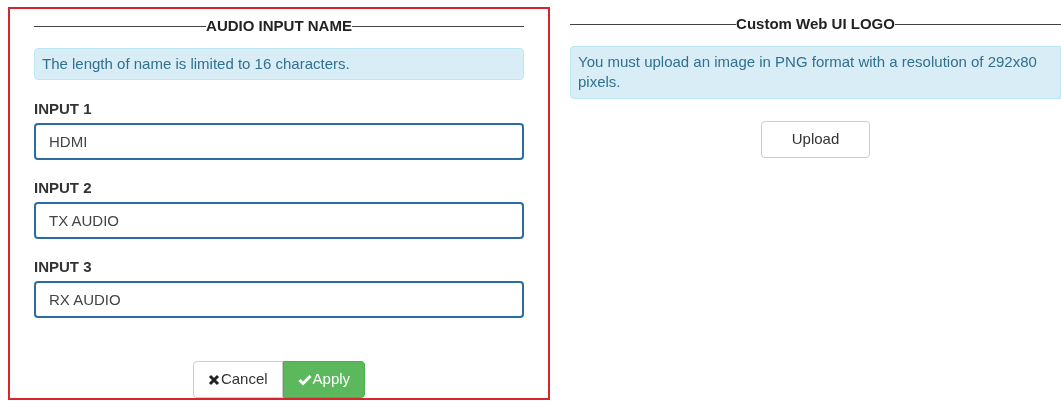 The height and width of the screenshot is (401, 1061). I want to click on field-label: INPUT 3, so click(63, 267).